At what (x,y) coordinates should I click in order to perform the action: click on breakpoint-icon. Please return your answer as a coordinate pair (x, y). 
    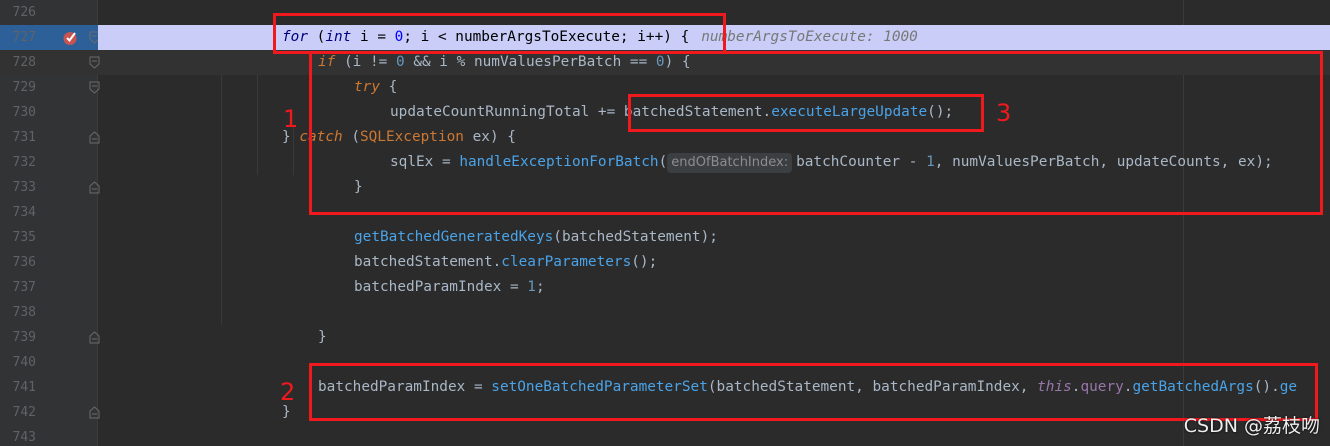
    Looking at the image, I should click on (70, 38).